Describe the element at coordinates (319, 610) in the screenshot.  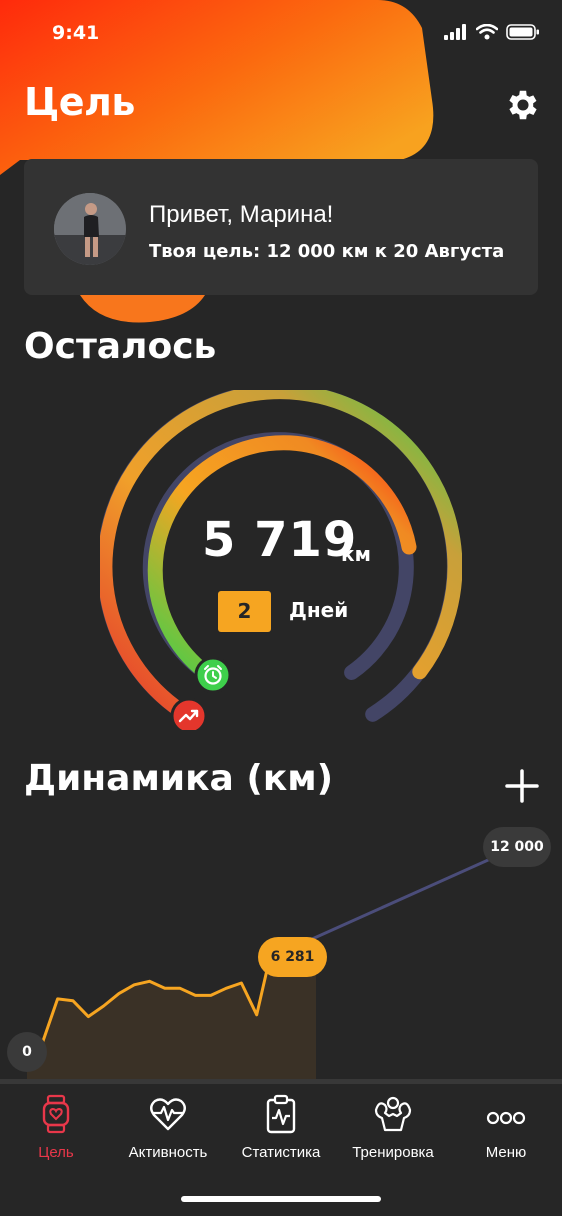
I see `days-label: Дней` at that location.